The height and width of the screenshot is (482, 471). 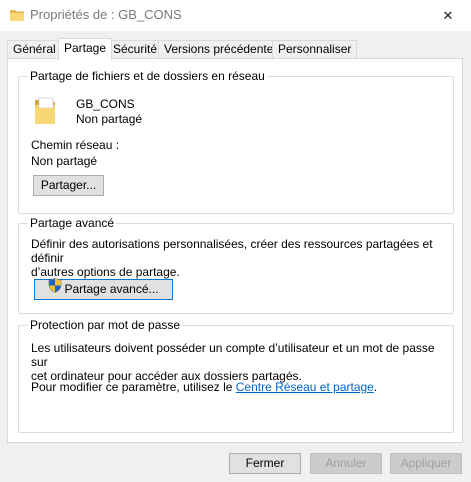 I want to click on tab-versions-precedentes: Versions précédentes, so click(x=222, y=49).